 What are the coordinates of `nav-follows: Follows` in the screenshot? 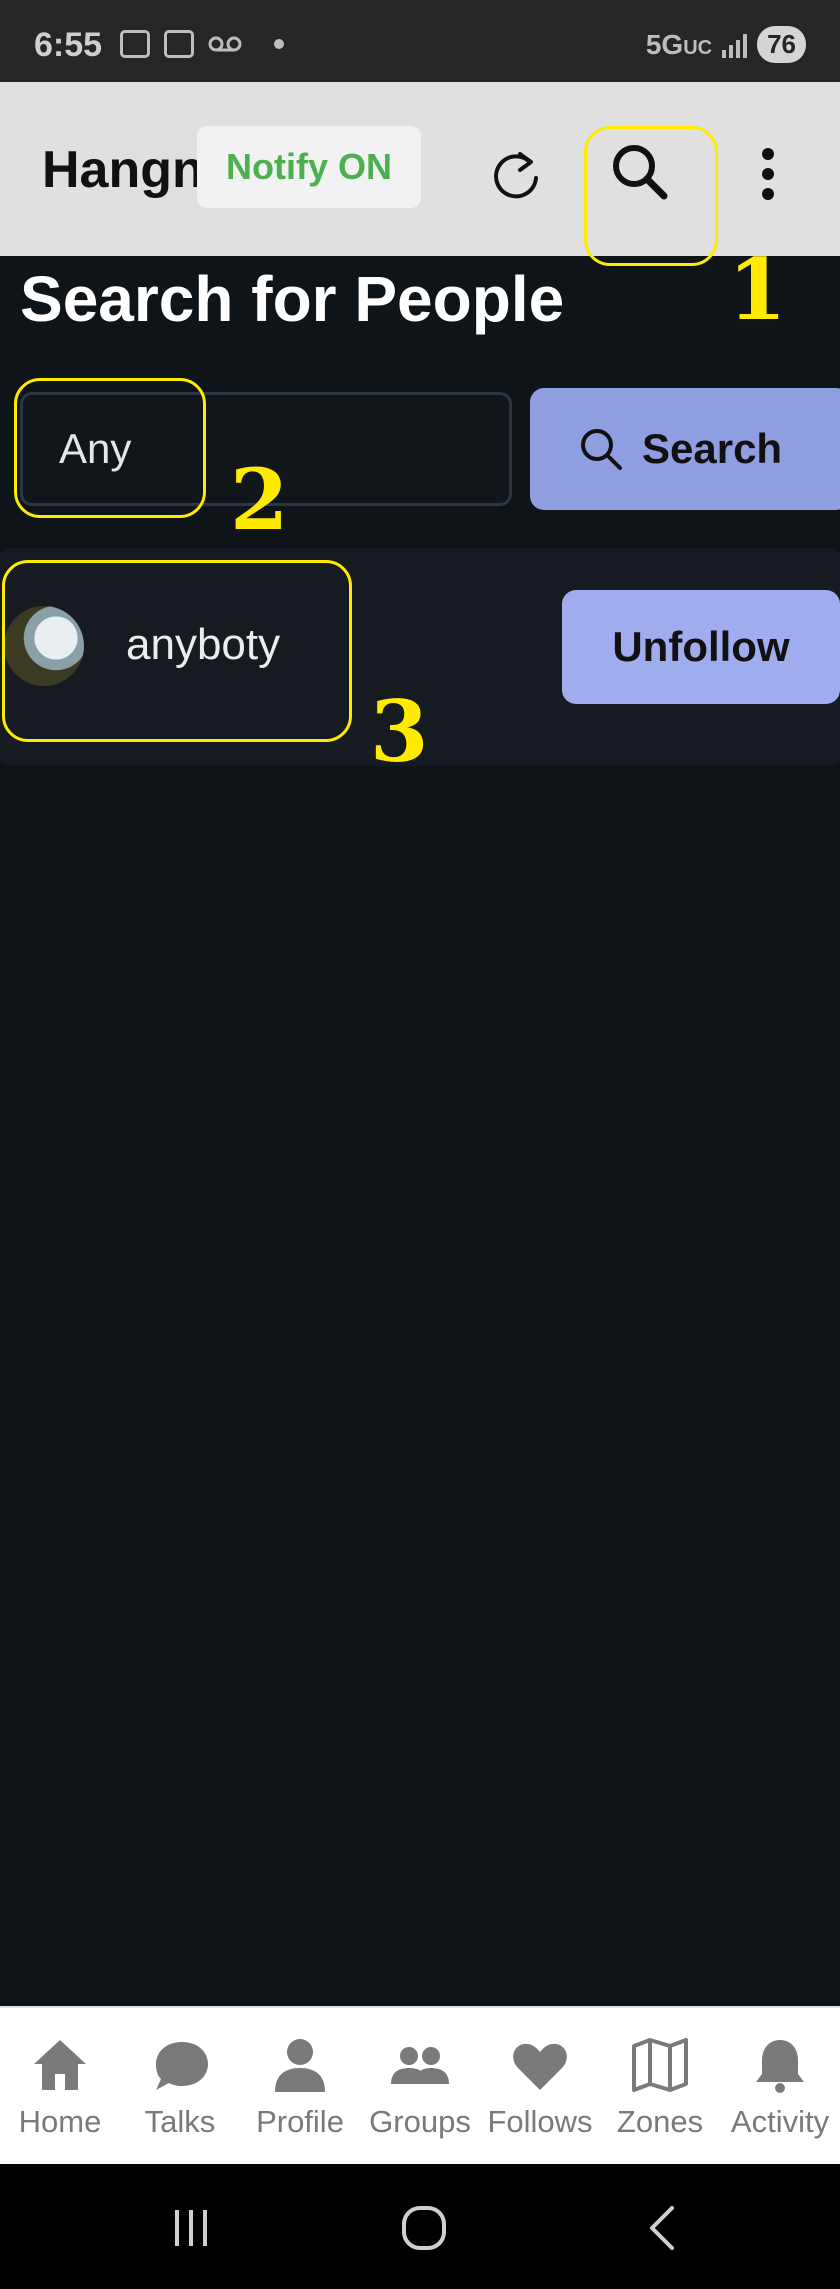 It's located at (540, 2086).